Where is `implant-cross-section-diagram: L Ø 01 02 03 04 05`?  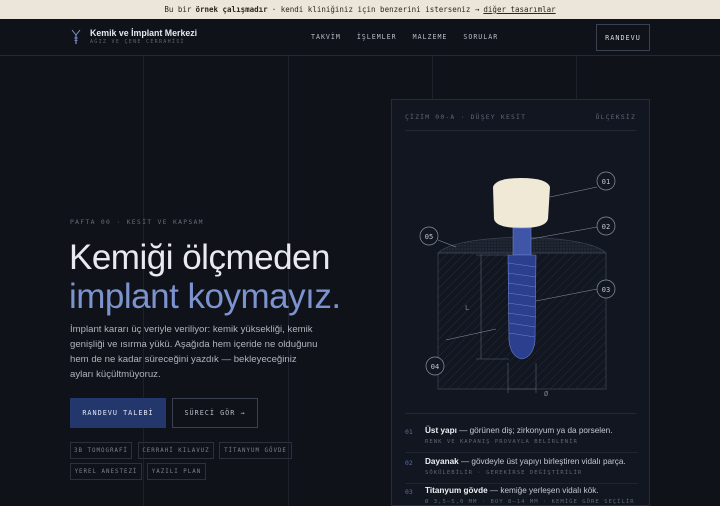
implant-cross-section-diagram: L Ø 01 02 03 04 05 is located at coordinates (517, 284).